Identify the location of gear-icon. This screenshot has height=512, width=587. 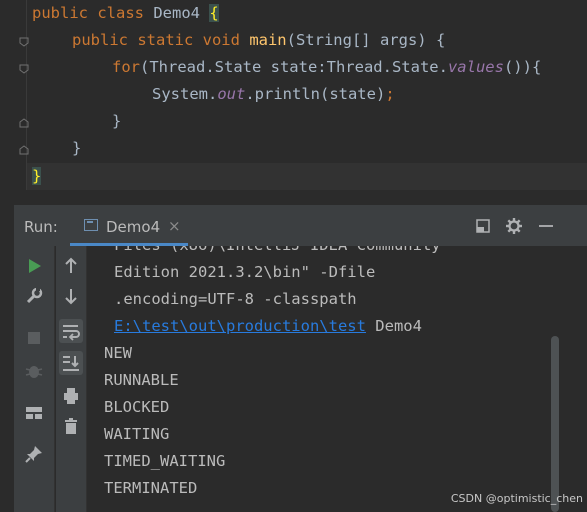
(514, 226).